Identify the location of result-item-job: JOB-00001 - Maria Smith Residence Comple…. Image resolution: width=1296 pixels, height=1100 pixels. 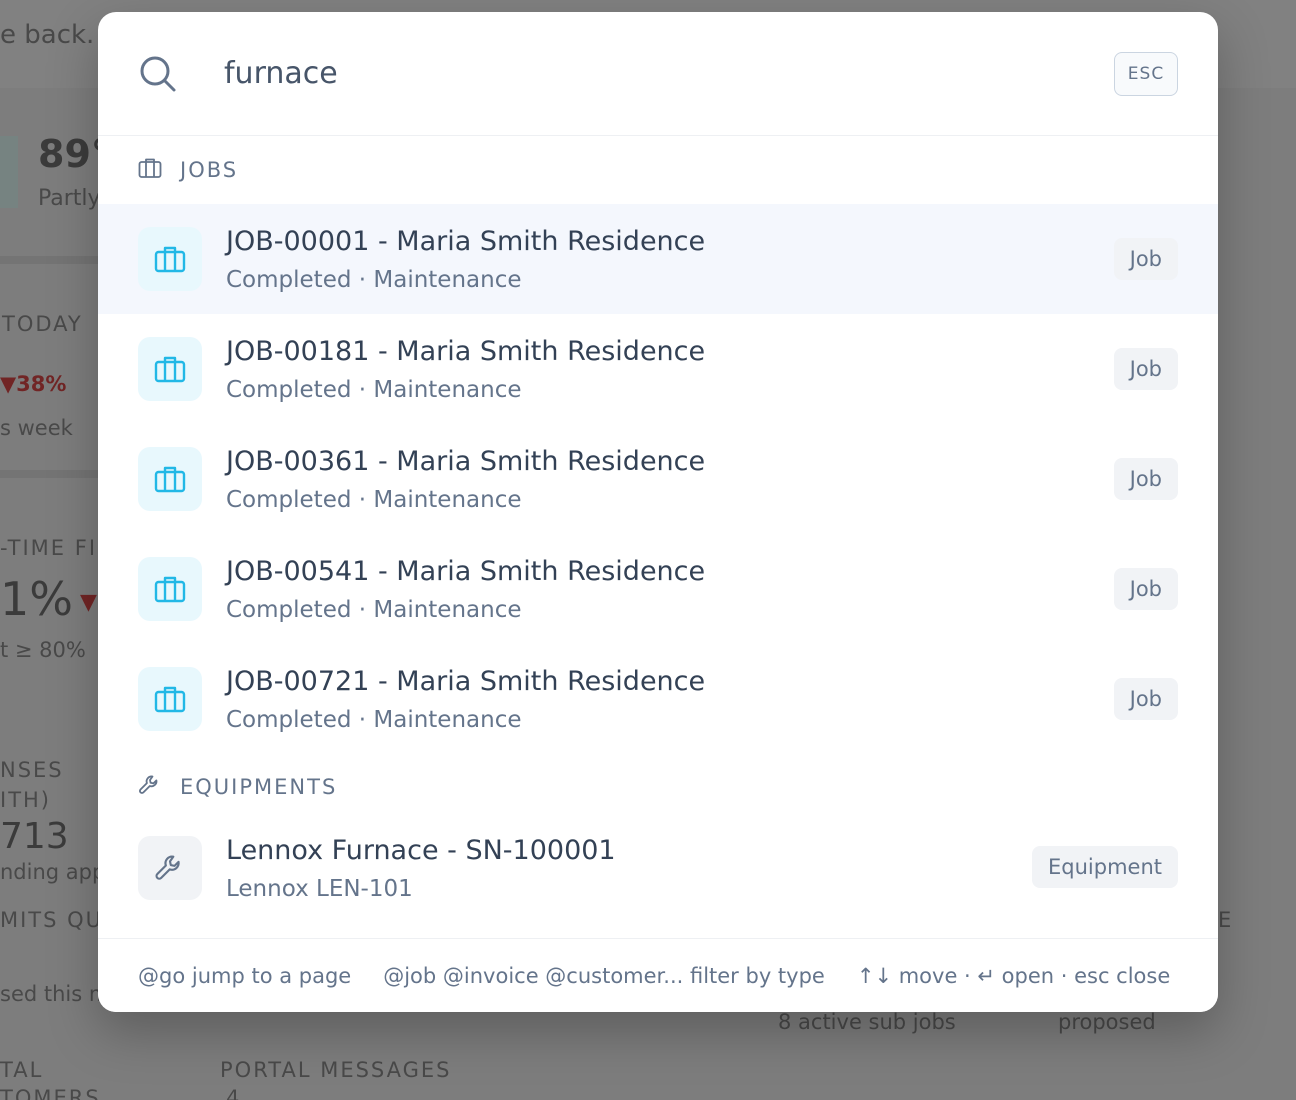
(658, 259).